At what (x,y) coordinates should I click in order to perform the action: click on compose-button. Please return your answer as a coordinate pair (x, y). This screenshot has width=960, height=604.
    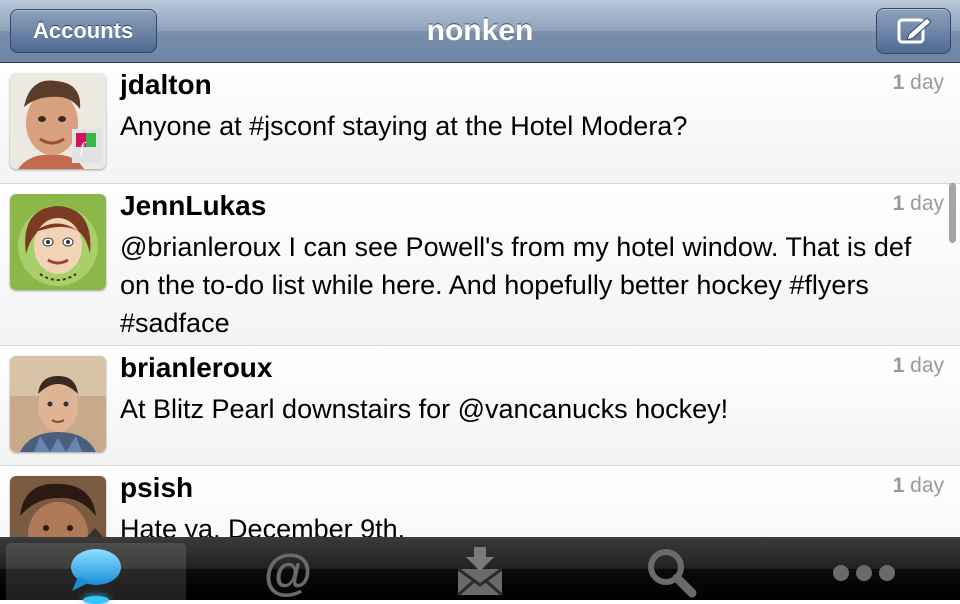
    Looking at the image, I should click on (913, 31).